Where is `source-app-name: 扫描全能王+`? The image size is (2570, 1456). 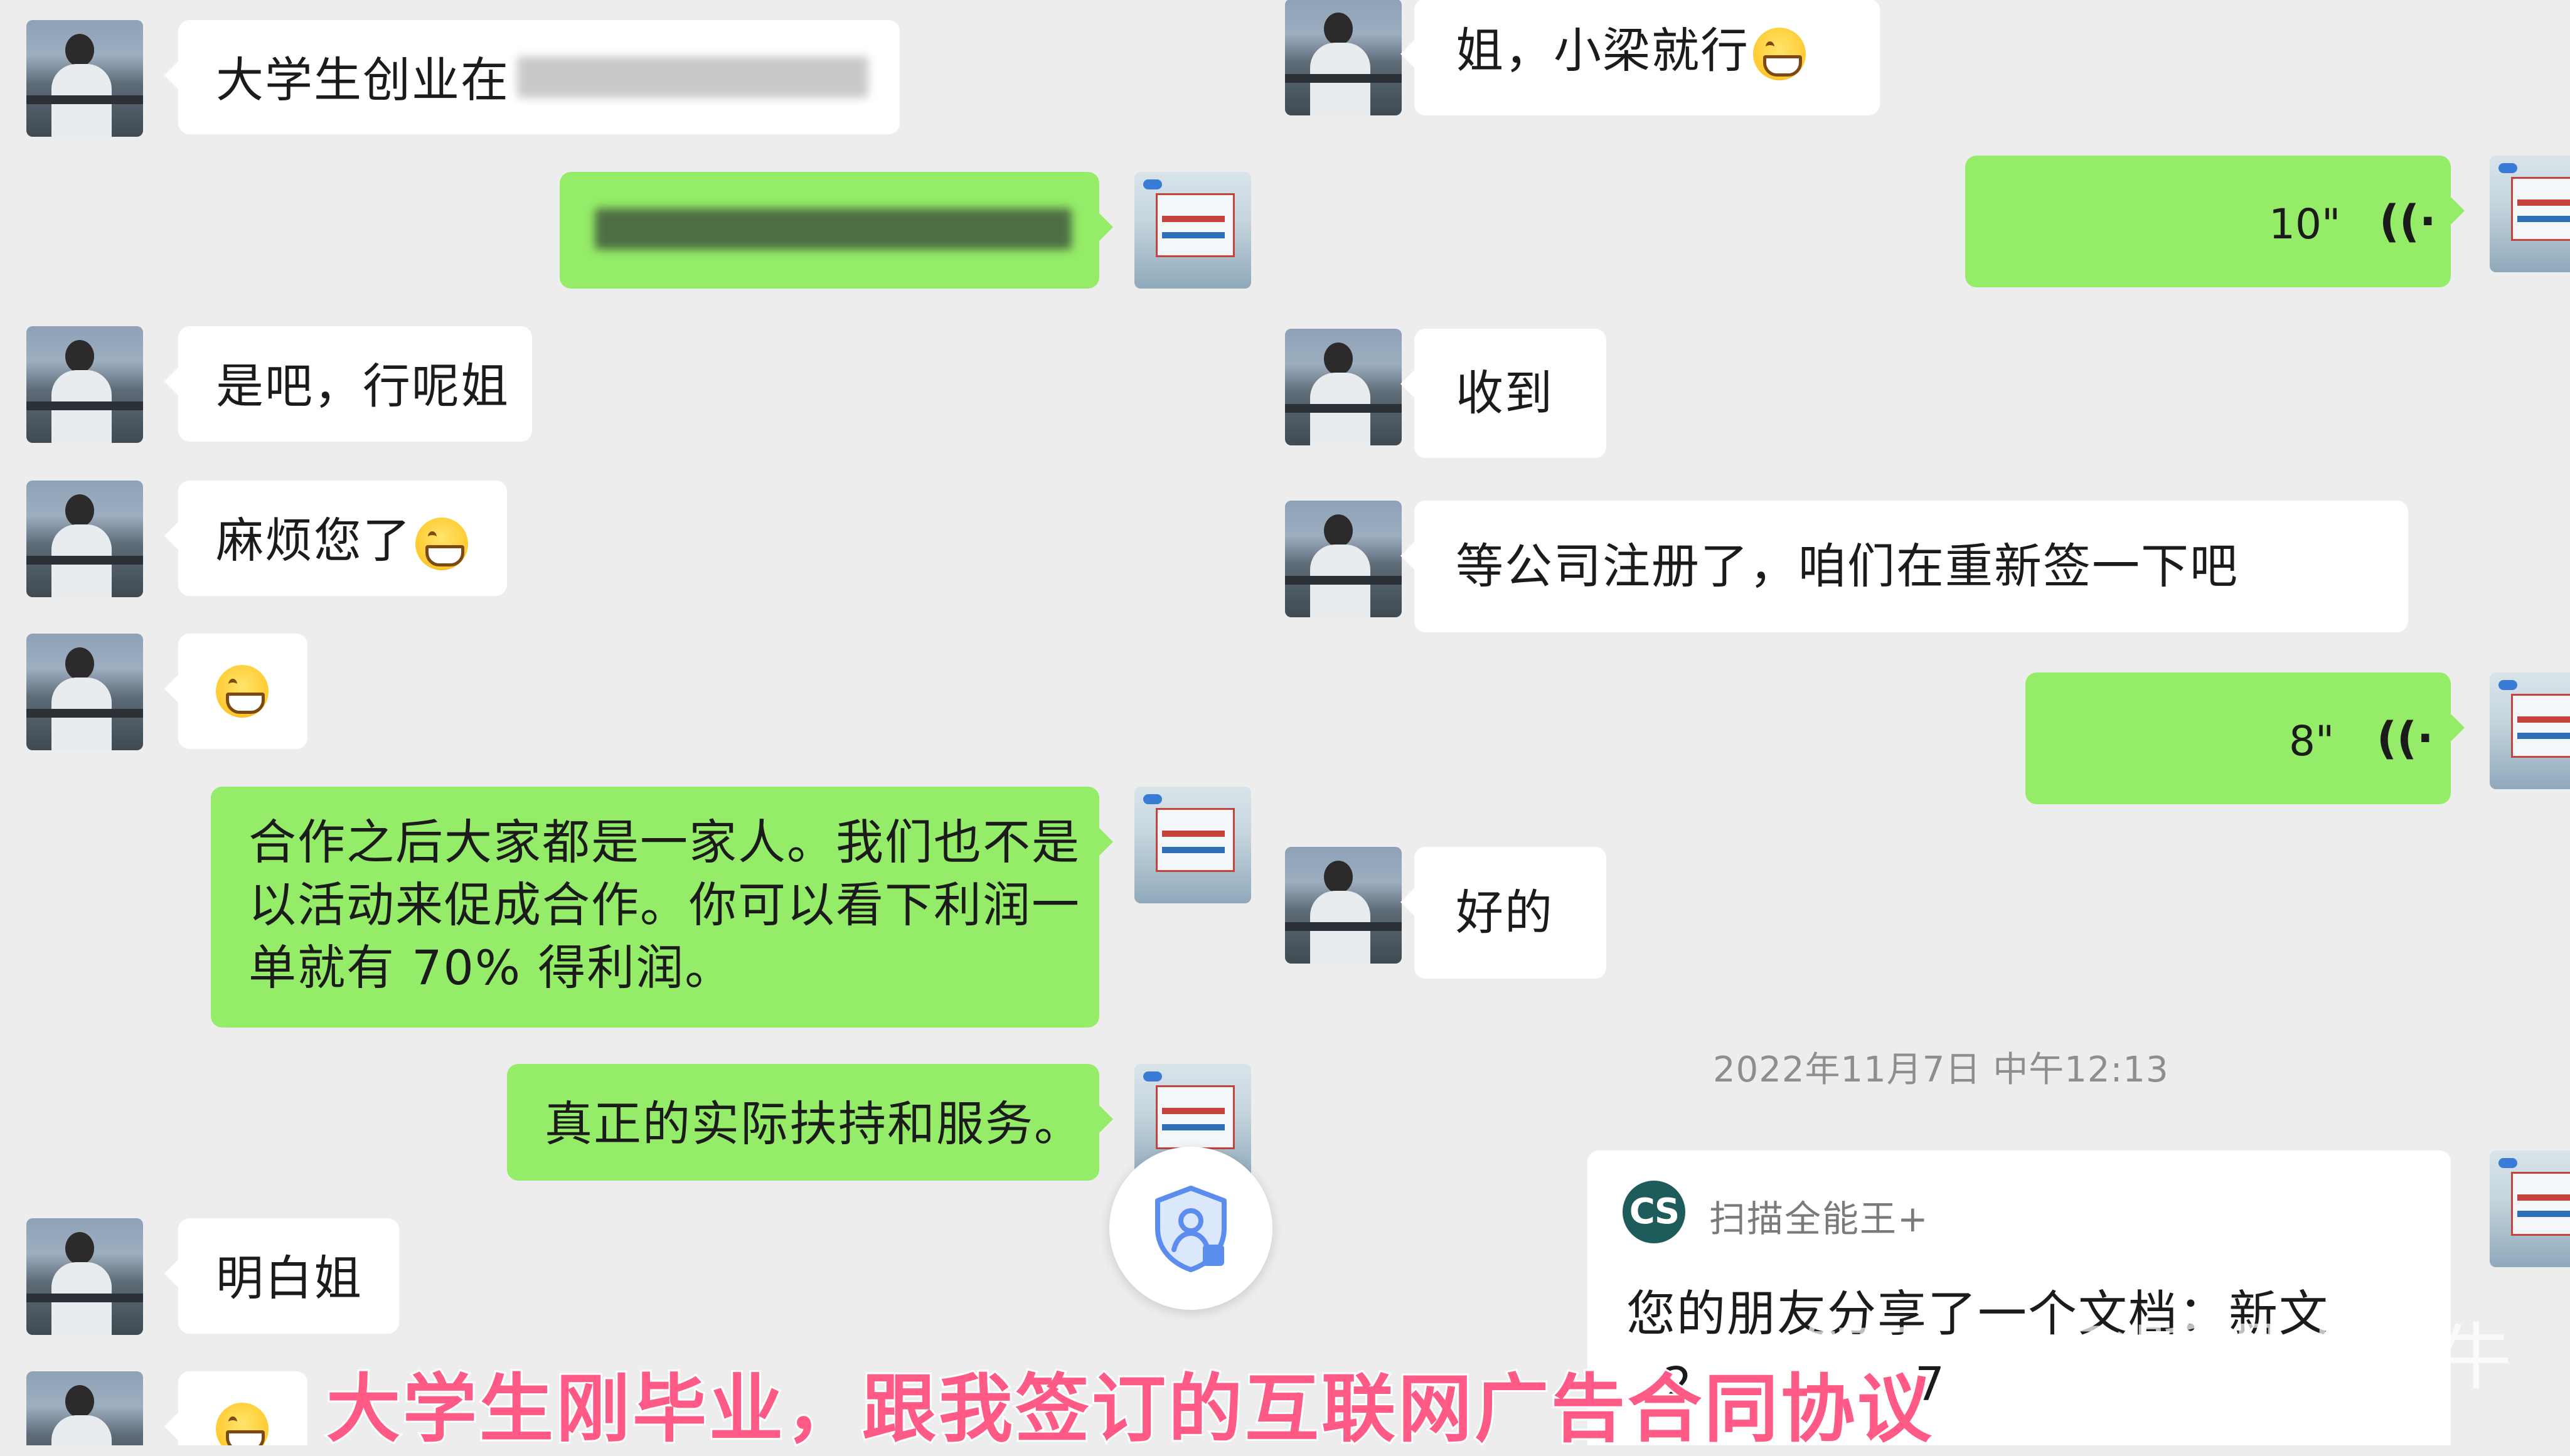
source-app-name: 扫描全能王+ is located at coordinates (1819, 1219).